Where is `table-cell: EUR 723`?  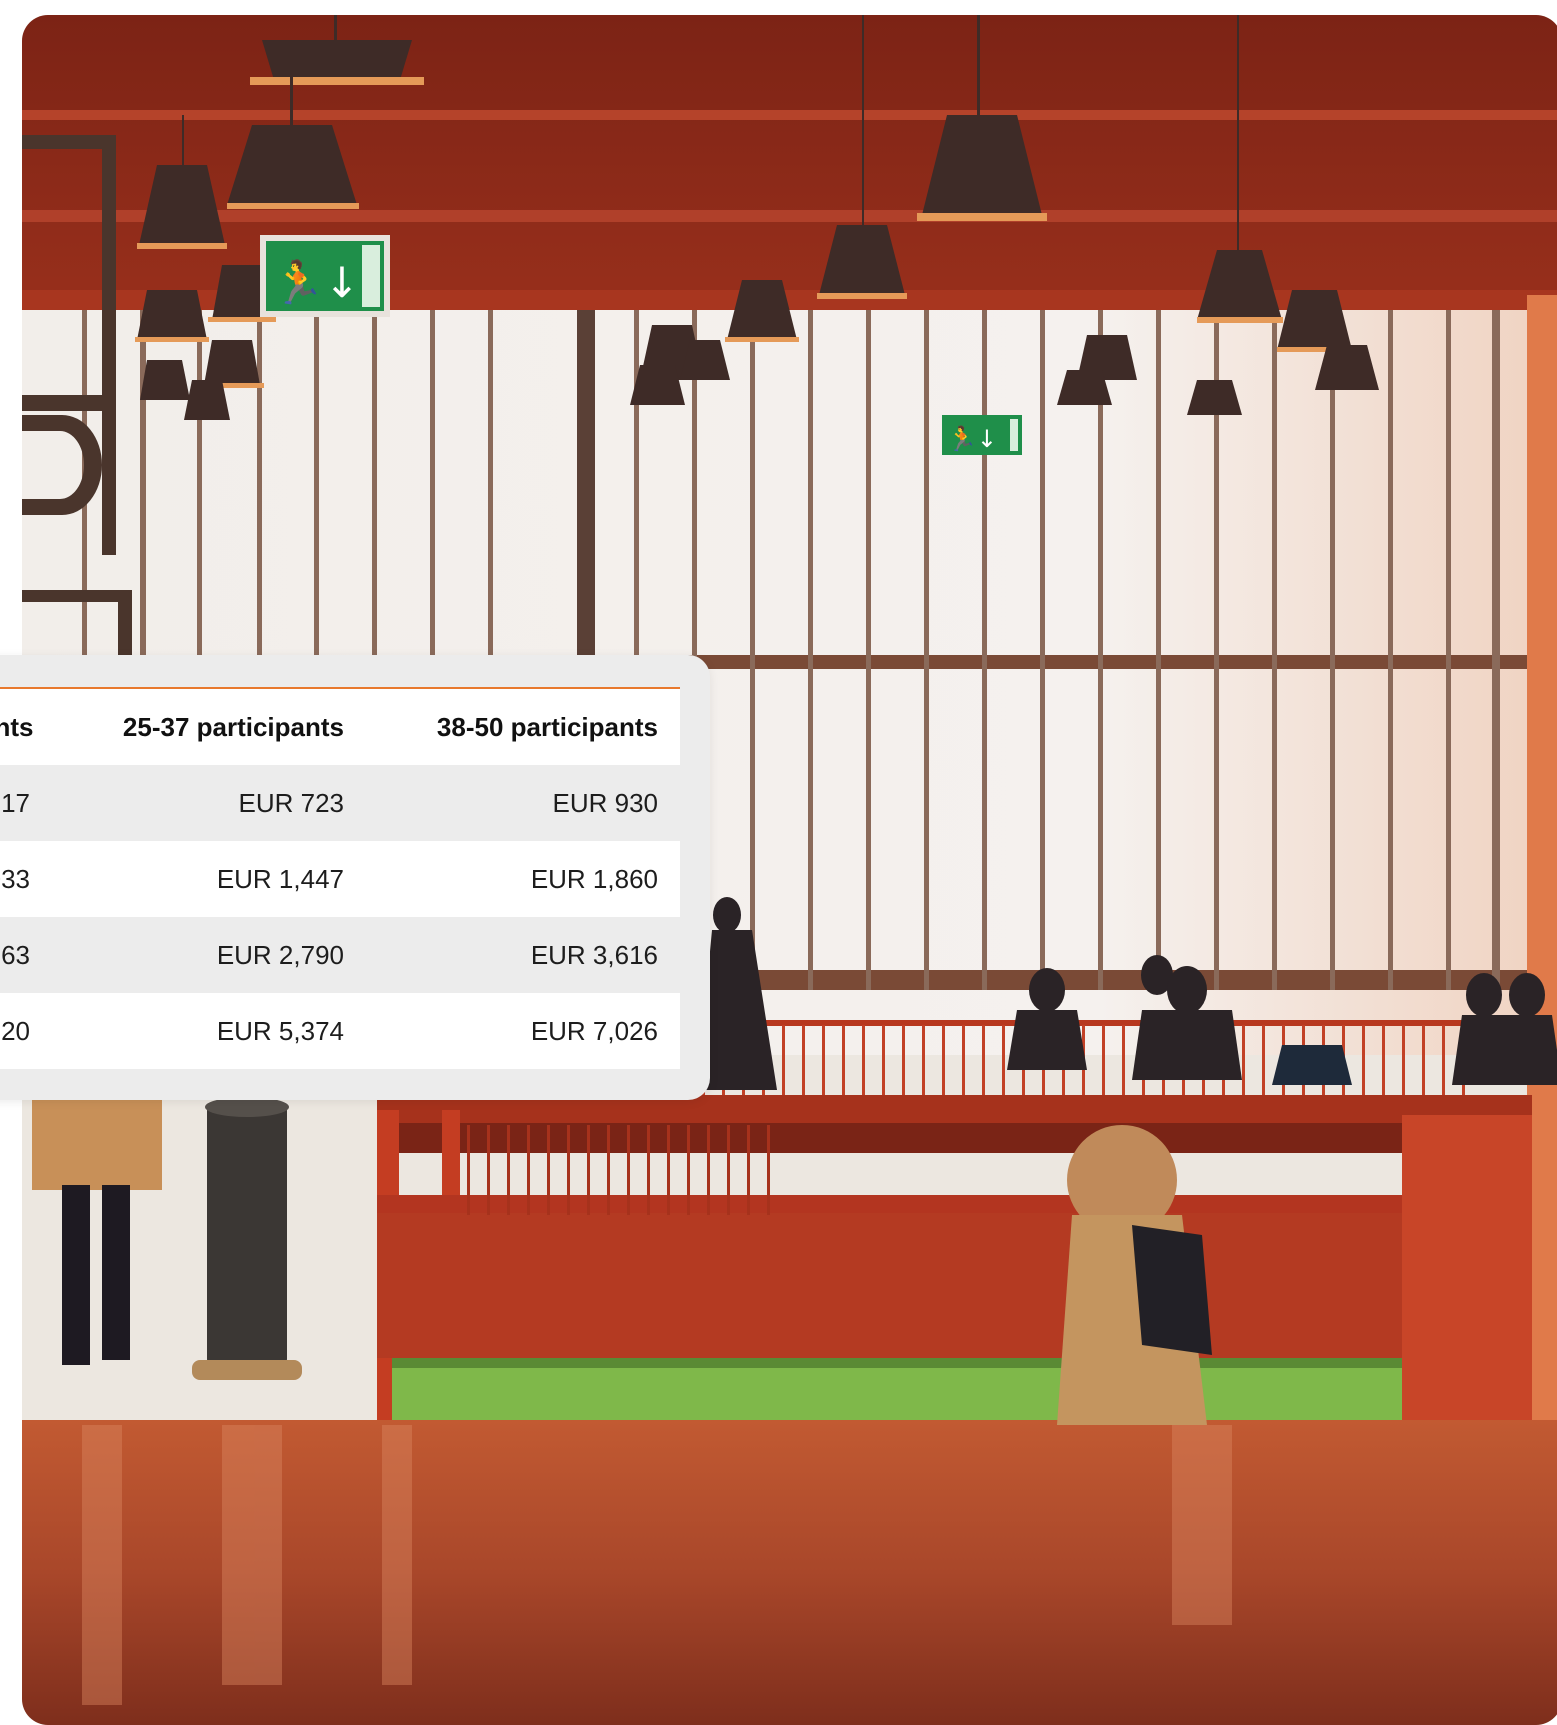
table-cell: EUR 723 is located at coordinates (218, 803).